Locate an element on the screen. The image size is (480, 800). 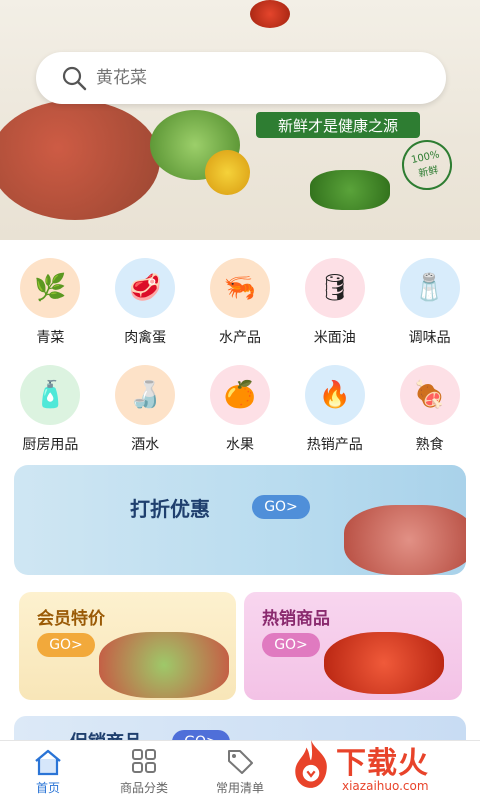
category-row: 🧴 厨房用品 🍶 酒水 🍊 水果 🔥 热销产品 🍖 熟食 is located at coordinates (240, 409).